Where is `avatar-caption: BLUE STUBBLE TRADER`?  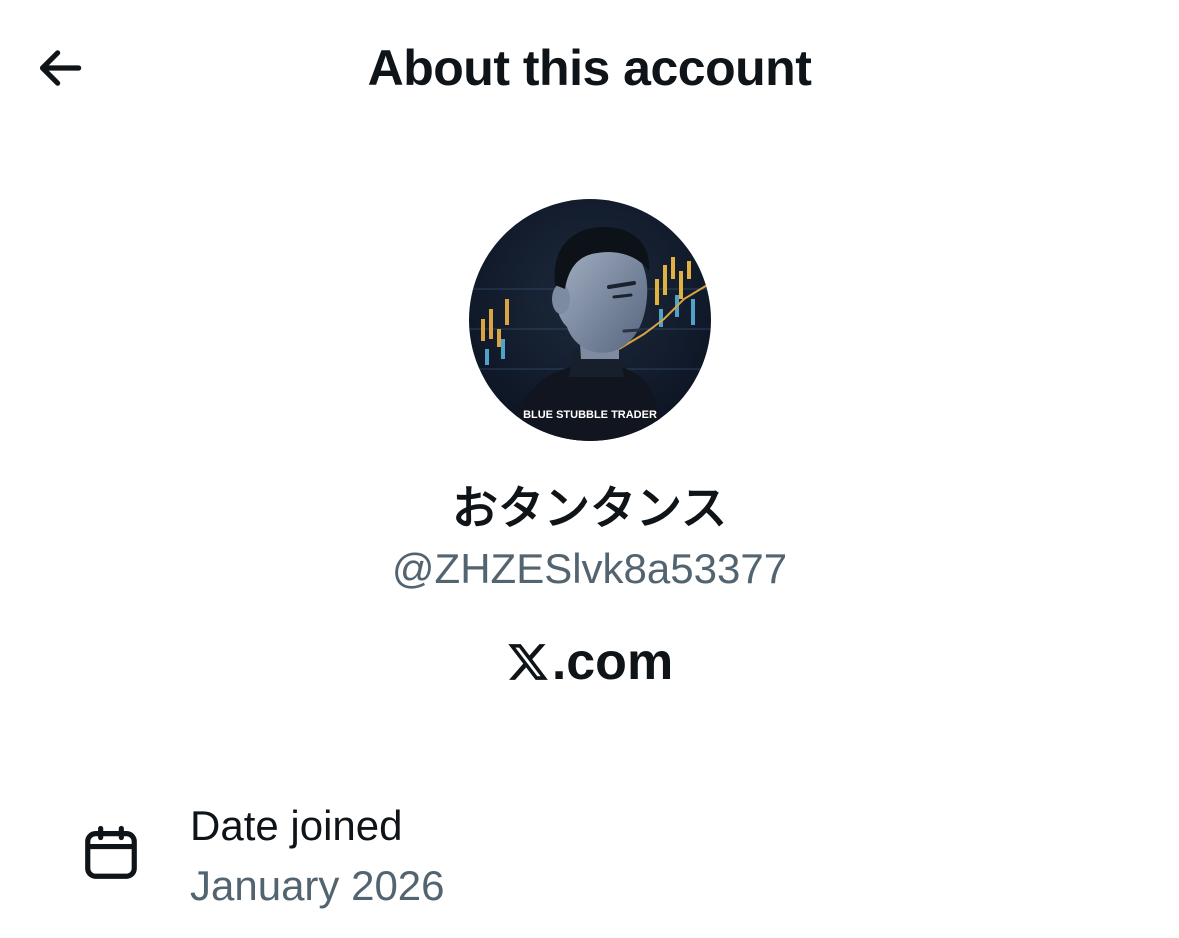
avatar-caption: BLUE STUBBLE TRADER is located at coordinates (590, 415).